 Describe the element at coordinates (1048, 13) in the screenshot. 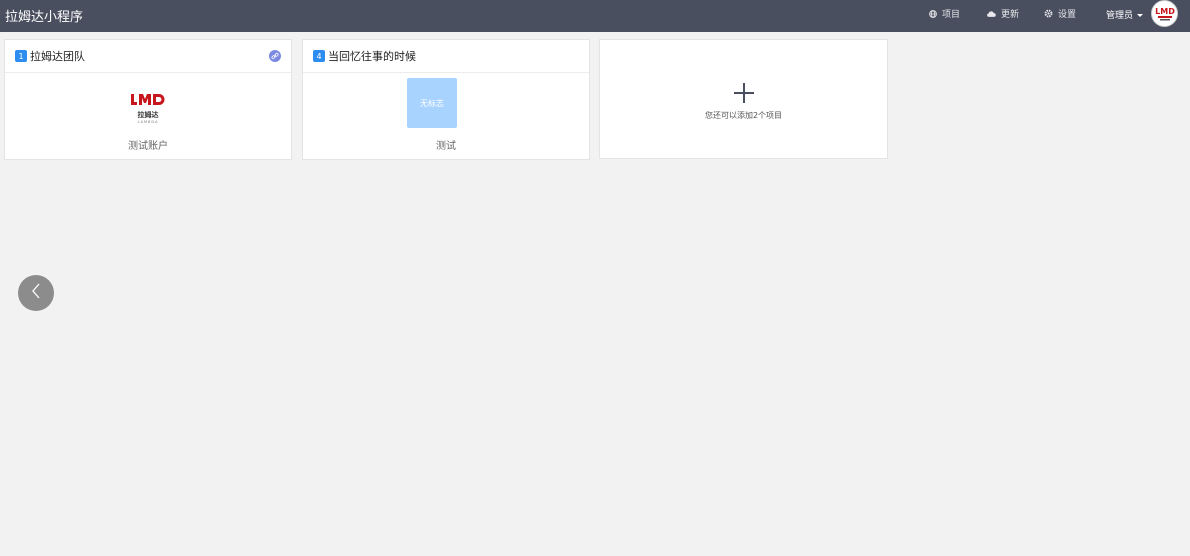

I see `gear-icon` at that location.